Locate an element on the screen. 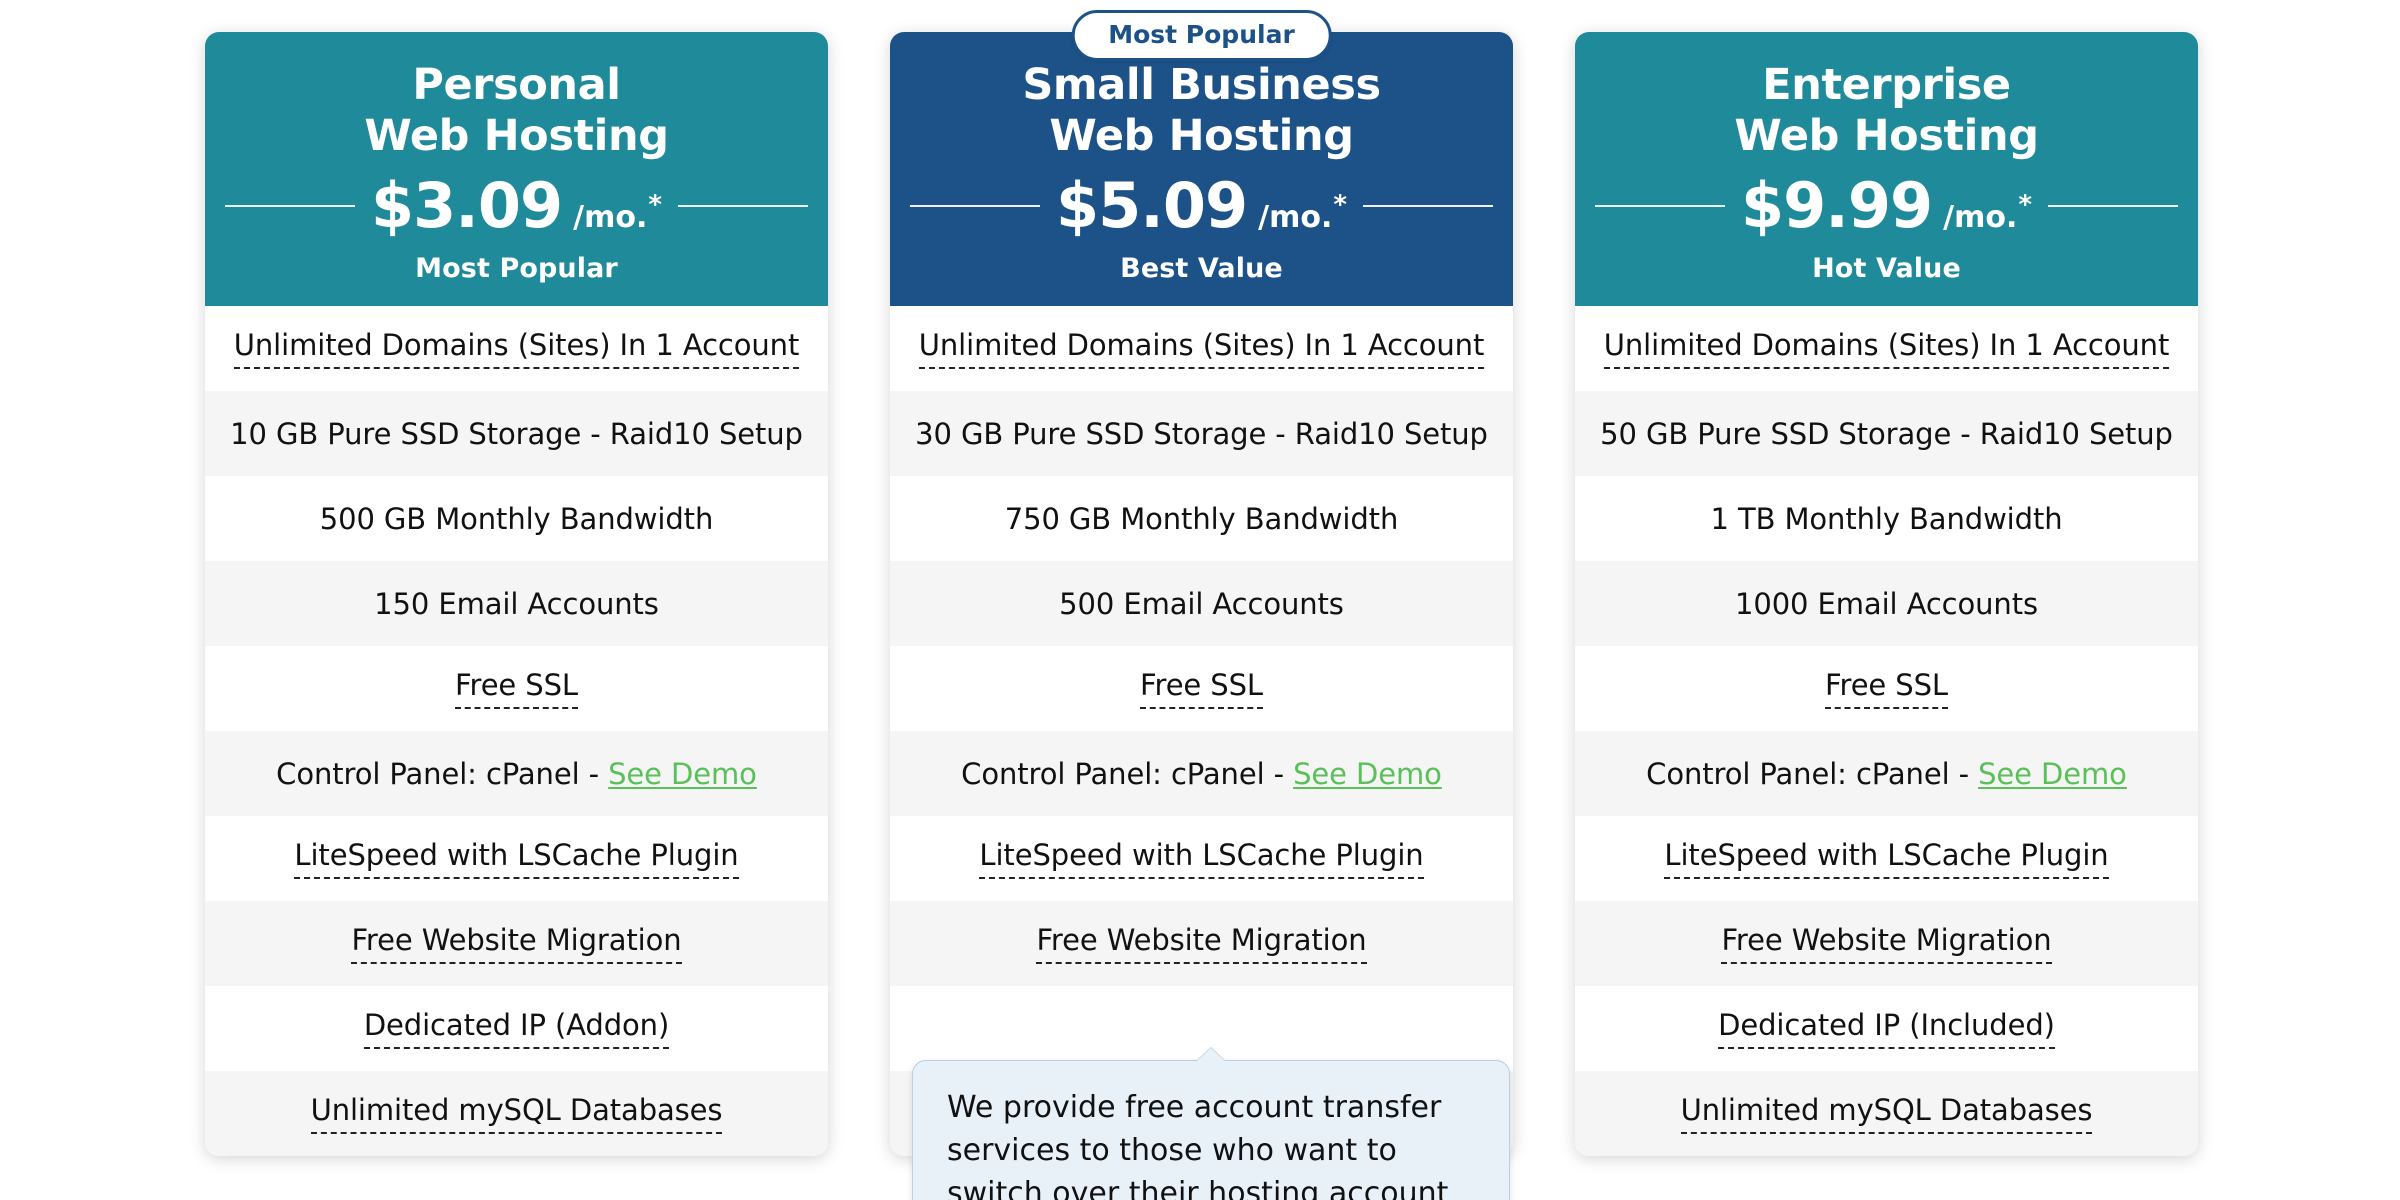  feature-label: 150 Email Accounts is located at coordinates (516, 603).